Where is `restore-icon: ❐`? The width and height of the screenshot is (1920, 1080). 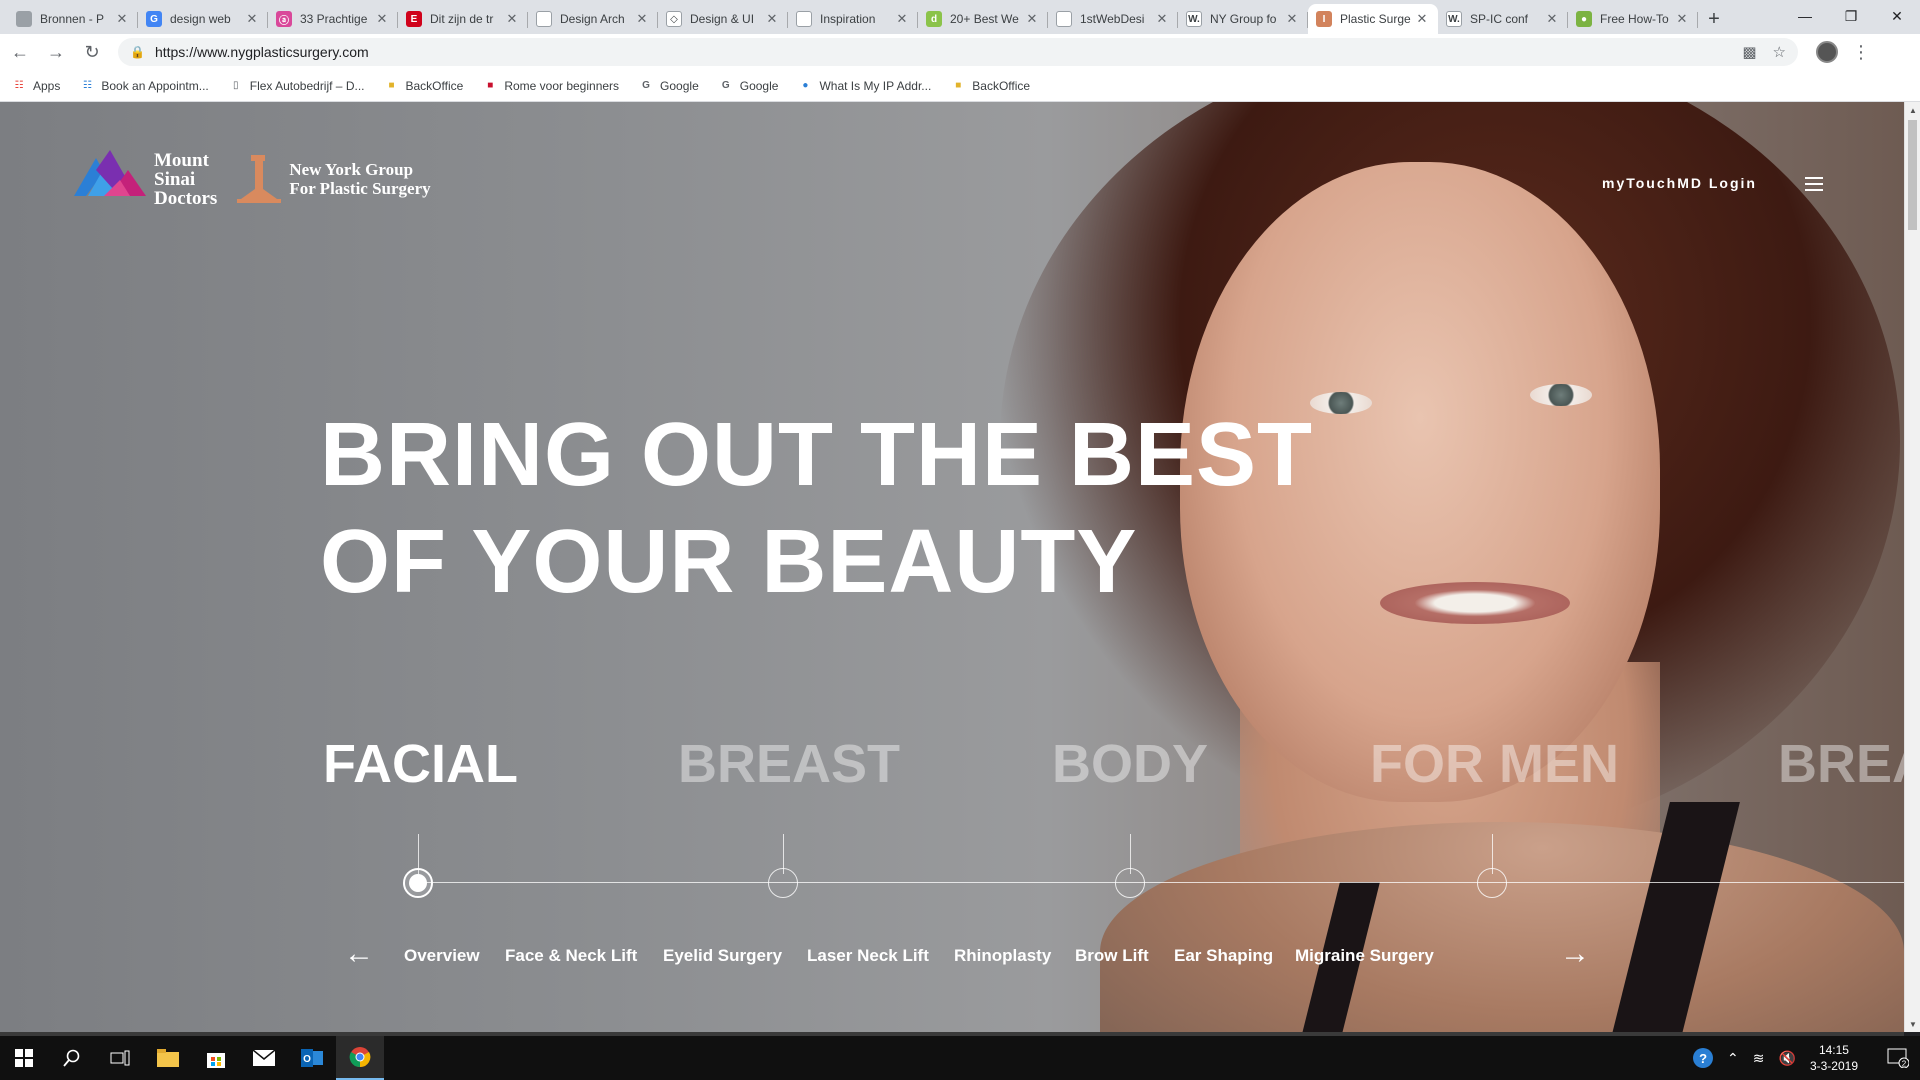
restore-icon: ❐ is located at coordinates (1851, 16).